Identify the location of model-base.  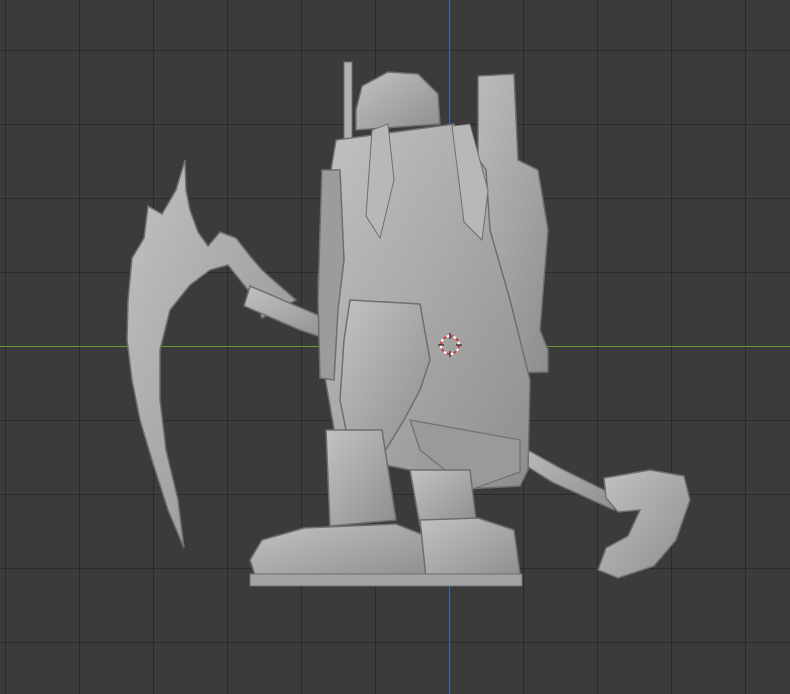
(386, 580).